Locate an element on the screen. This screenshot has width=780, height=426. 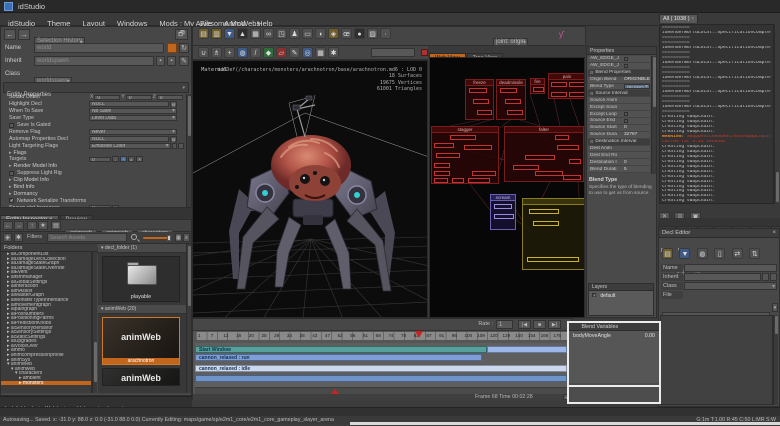
section-header: ▾ decl_folder (1) is located at coordinates (142, 248).